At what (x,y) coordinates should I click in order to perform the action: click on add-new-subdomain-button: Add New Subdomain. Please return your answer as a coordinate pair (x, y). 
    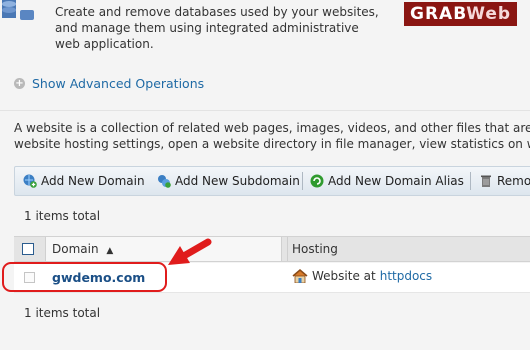
    Looking at the image, I should click on (228, 181).